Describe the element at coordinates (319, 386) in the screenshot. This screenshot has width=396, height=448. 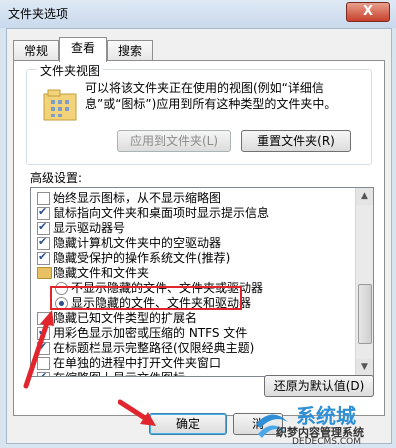
I see `restore-defaults-button: 还原为默认值(D)` at that location.